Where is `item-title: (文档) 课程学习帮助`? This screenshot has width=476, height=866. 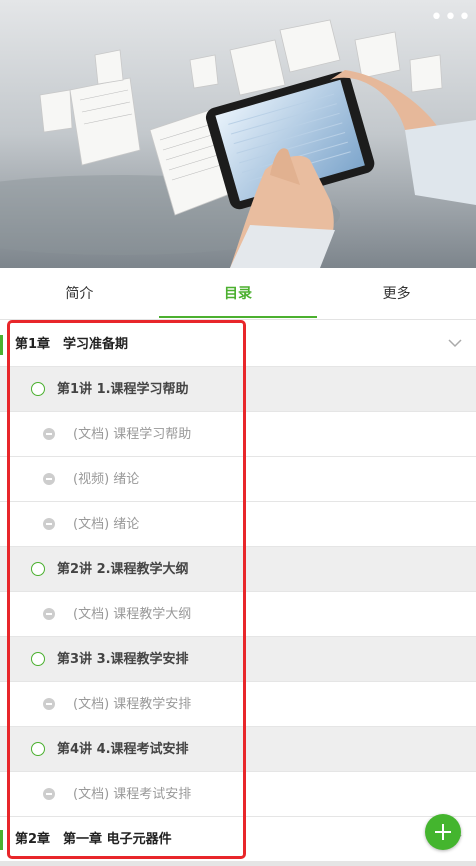 item-title: (文档) 课程学习帮助 is located at coordinates (132, 434).